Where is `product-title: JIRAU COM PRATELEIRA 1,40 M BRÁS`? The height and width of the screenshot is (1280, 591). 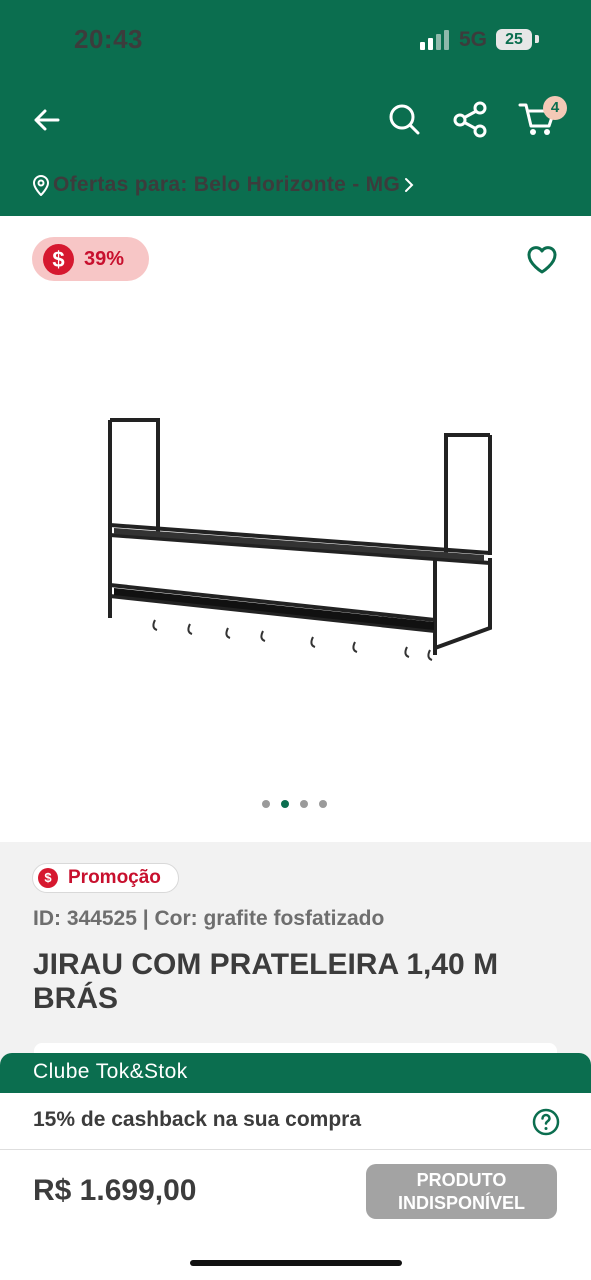 product-title: JIRAU COM PRATELEIRA 1,40 M BRÁS is located at coordinates (266, 981).